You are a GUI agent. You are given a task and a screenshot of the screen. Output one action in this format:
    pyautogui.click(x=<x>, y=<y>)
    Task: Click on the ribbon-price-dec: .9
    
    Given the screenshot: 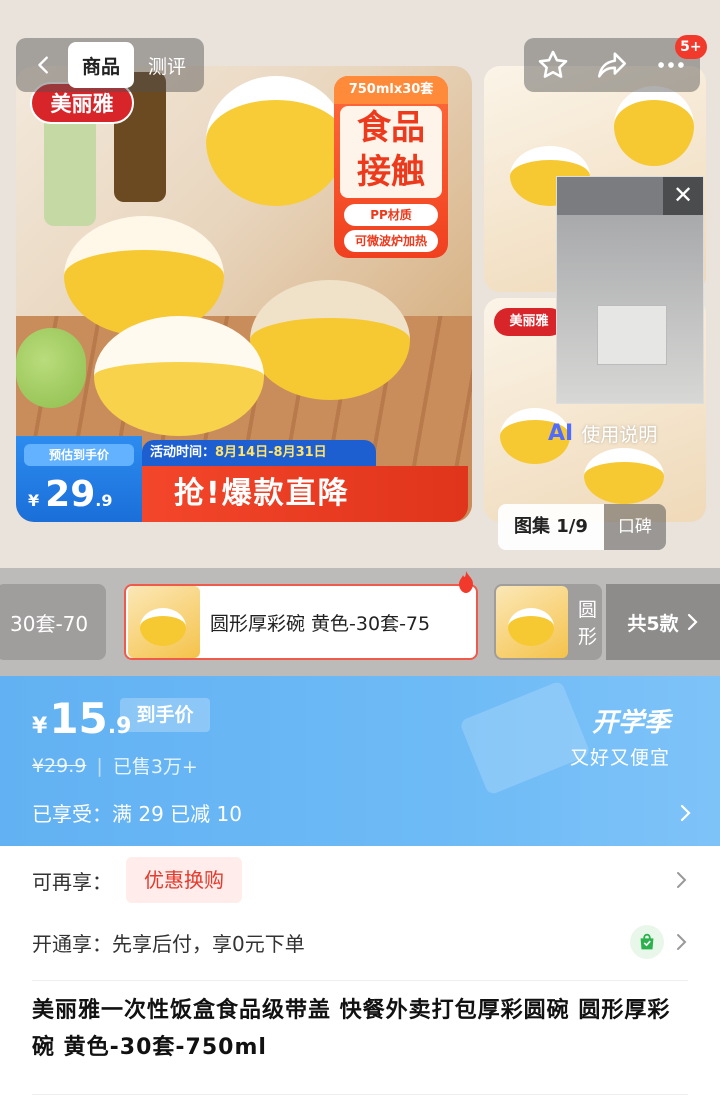 What is the action you would take?
    pyautogui.click(x=104, y=500)
    